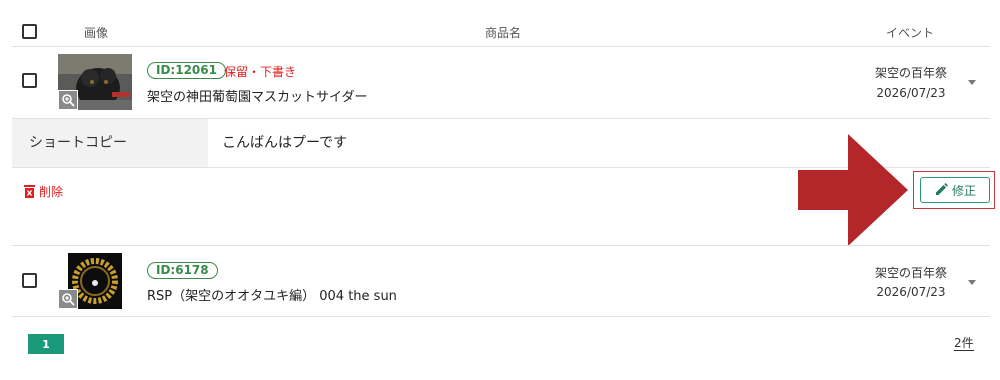 The height and width of the screenshot is (380, 1000). What do you see at coordinates (285, 143) in the screenshot?
I see `short-copy-value: こんばんはプーです` at bounding box center [285, 143].